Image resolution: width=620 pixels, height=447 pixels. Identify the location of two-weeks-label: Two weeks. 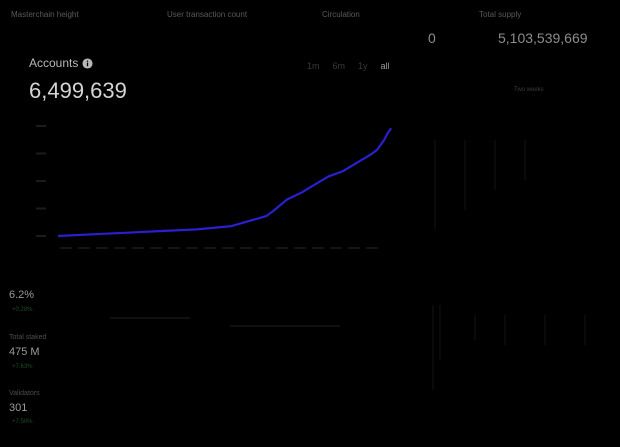
(529, 90).